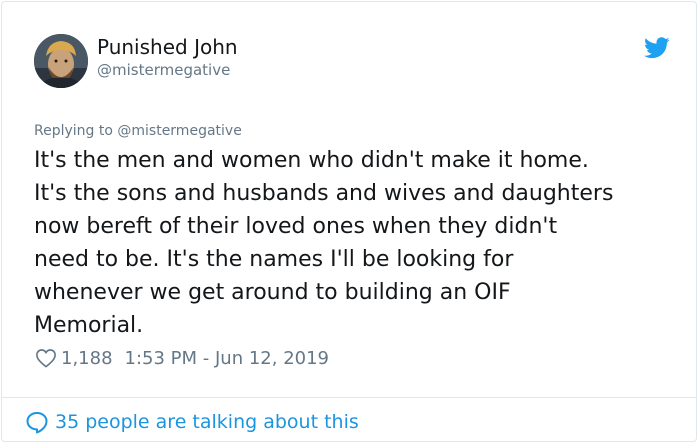 The width and height of the screenshot is (700, 445). I want to click on conversation-link: 35 people are talking about this, so click(192, 422).